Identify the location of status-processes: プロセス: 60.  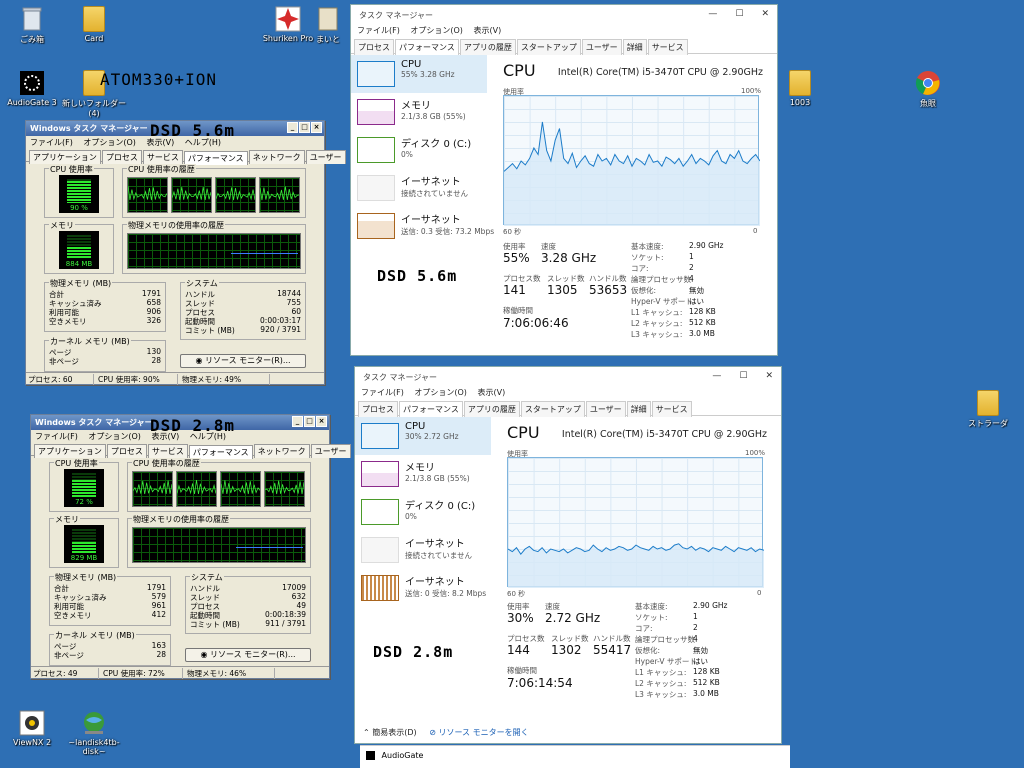
(60, 379).